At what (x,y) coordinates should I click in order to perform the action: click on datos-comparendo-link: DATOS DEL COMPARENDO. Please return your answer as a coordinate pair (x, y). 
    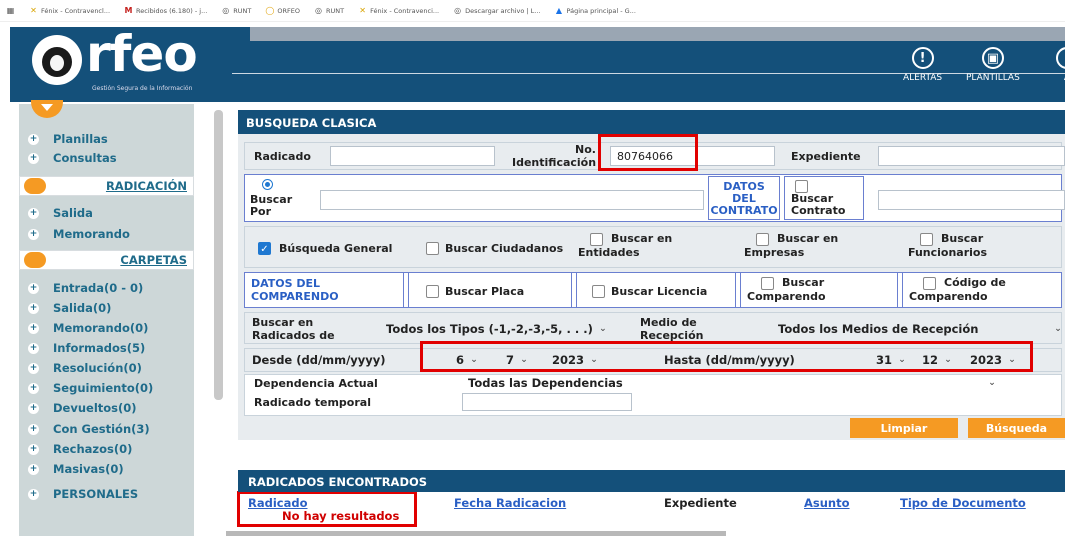
    Looking at the image, I should click on (324, 290).